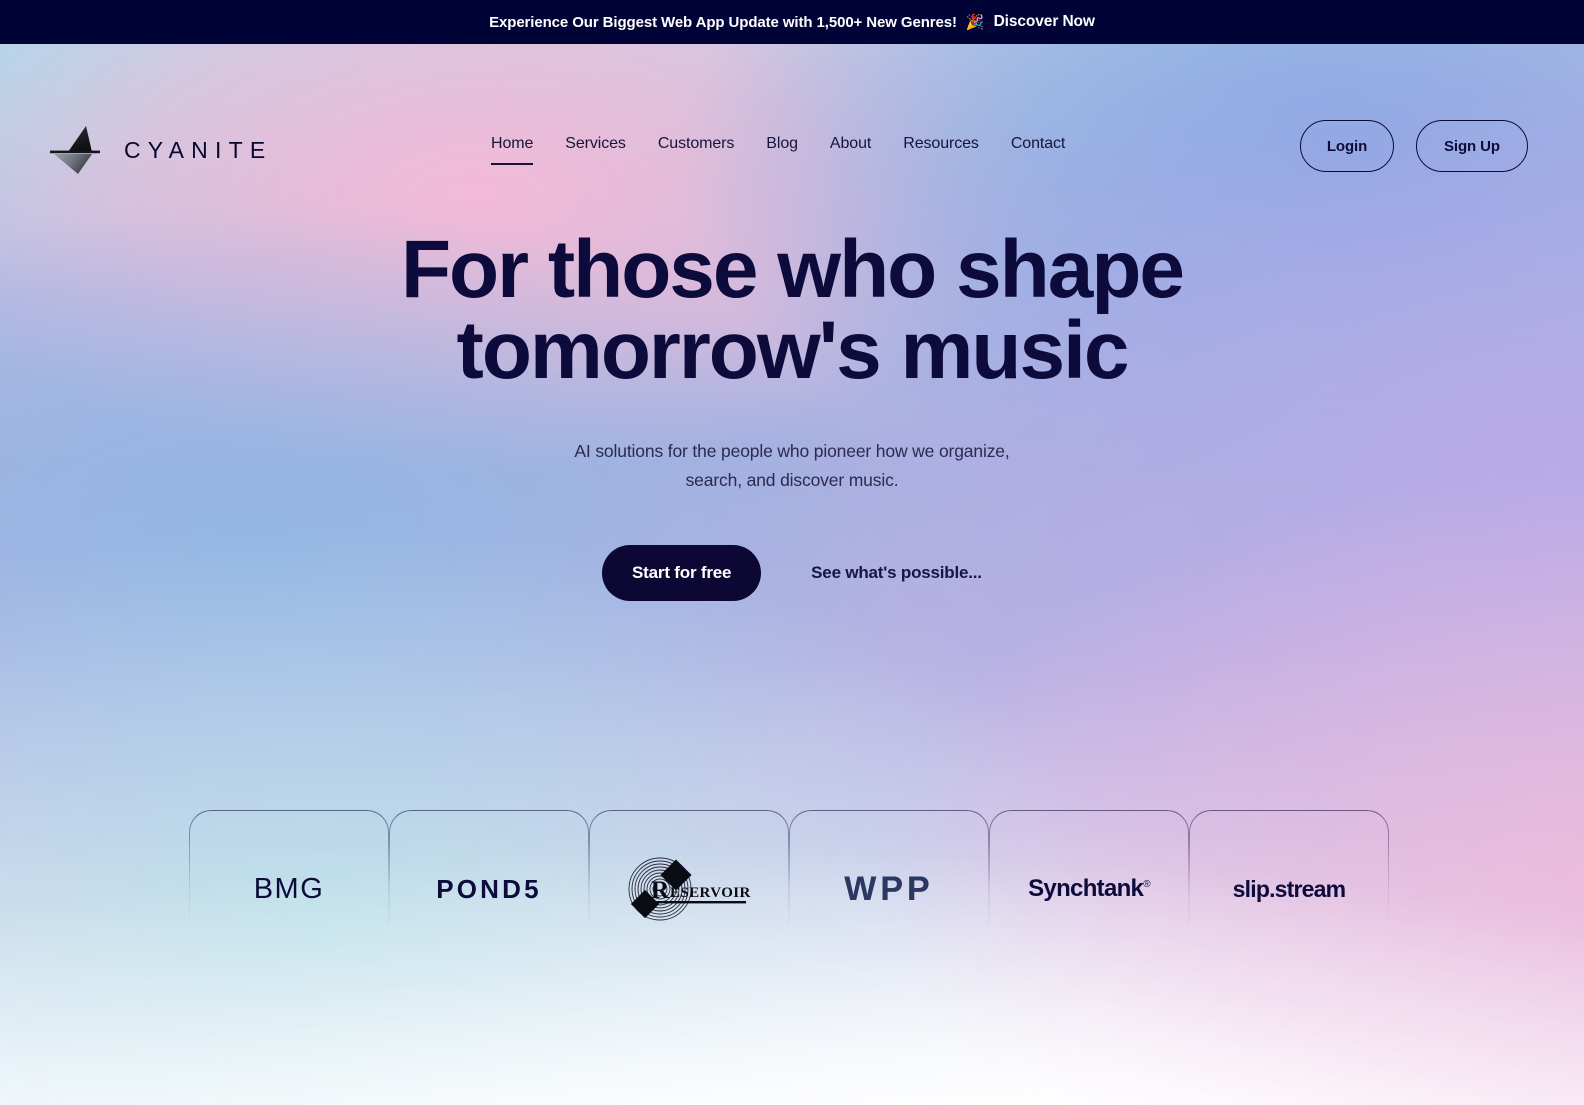 The image size is (1584, 1105). I want to click on registered-mark: ®, so click(1146, 884).